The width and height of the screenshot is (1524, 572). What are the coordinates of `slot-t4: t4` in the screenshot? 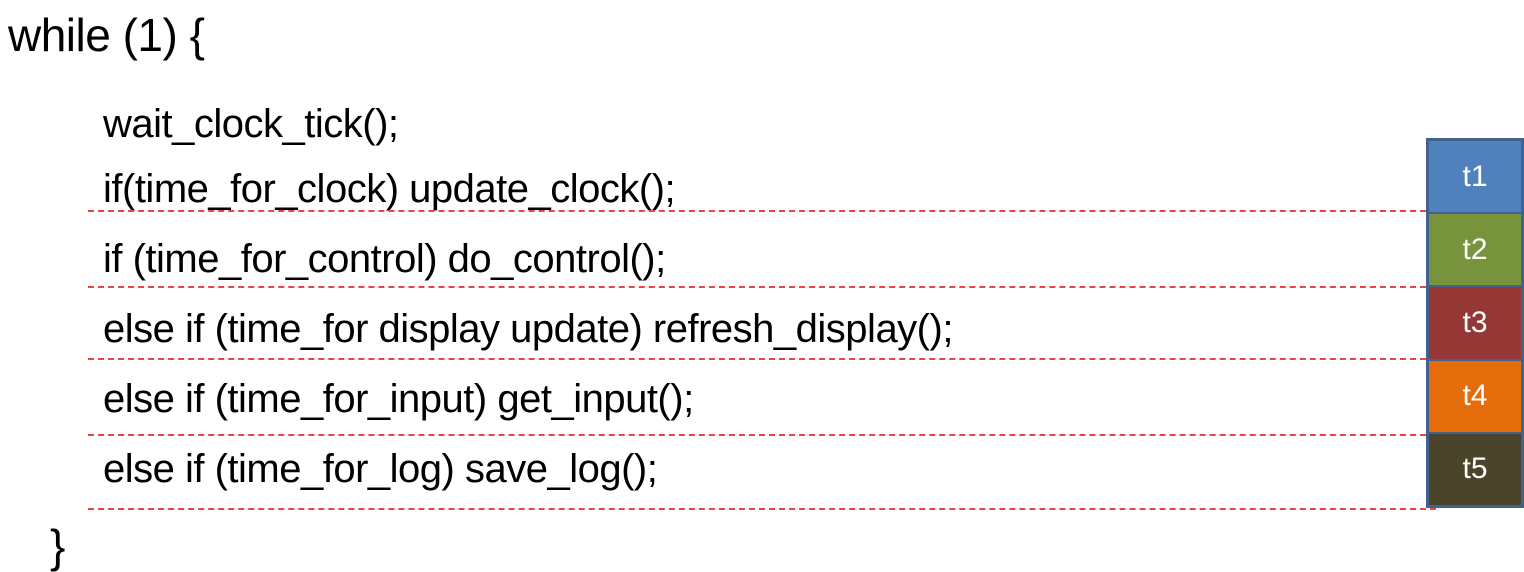 It's located at (1475, 396).